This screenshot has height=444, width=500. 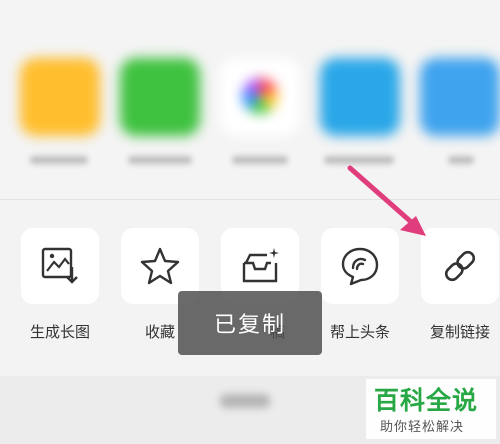 What do you see at coordinates (460, 97) in the screenshot?
I see `qq-icon` at bounding box center [460, 97].